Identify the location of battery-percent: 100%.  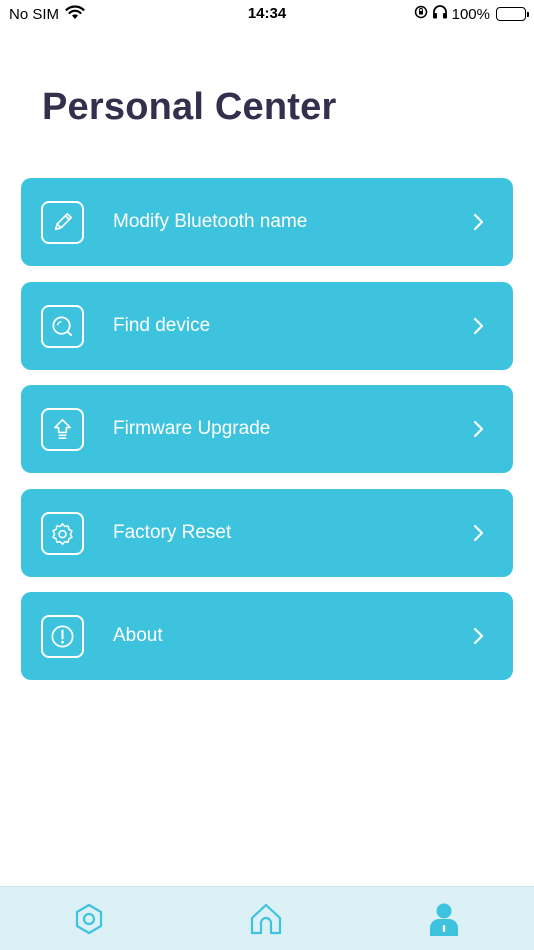
(470, 14).